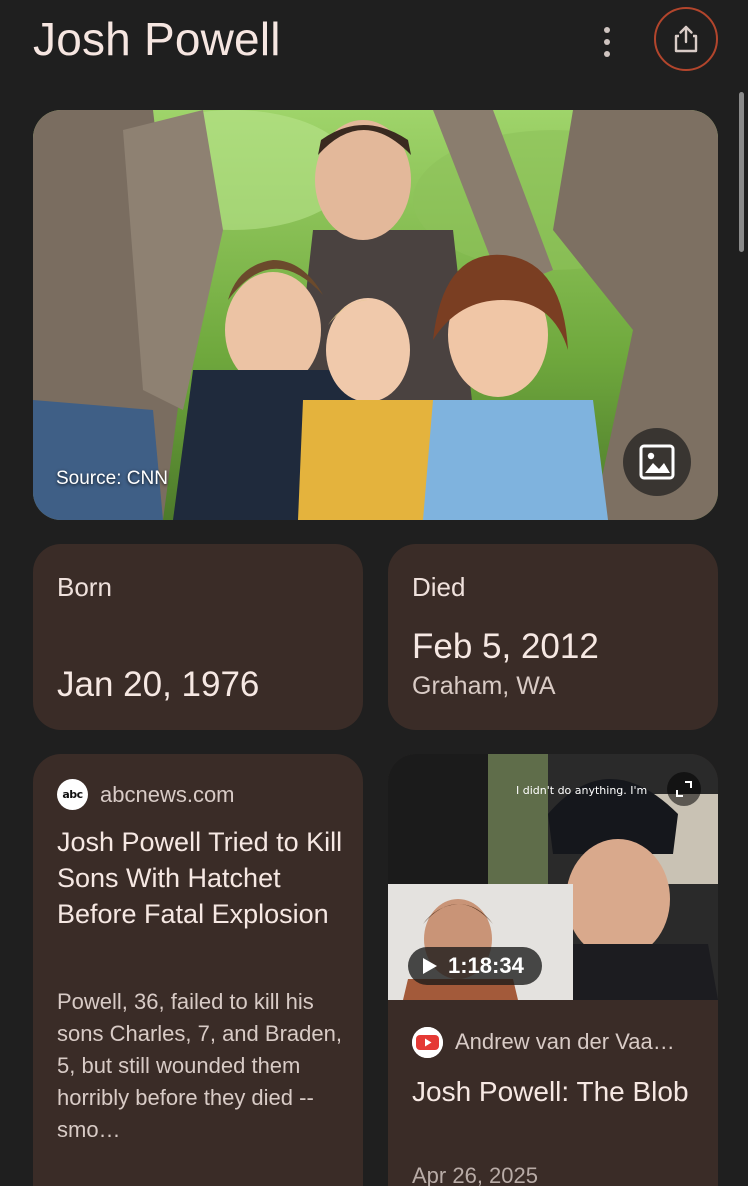  I want to click on scrollbar, so click(741, 172).